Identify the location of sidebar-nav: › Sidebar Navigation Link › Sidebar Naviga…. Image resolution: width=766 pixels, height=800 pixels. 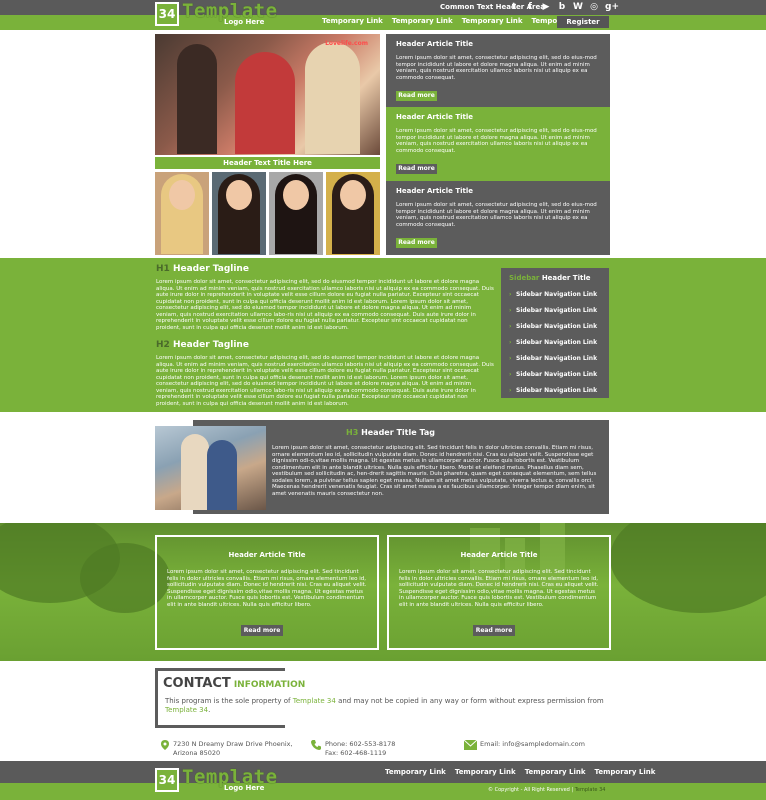
(555, 347).